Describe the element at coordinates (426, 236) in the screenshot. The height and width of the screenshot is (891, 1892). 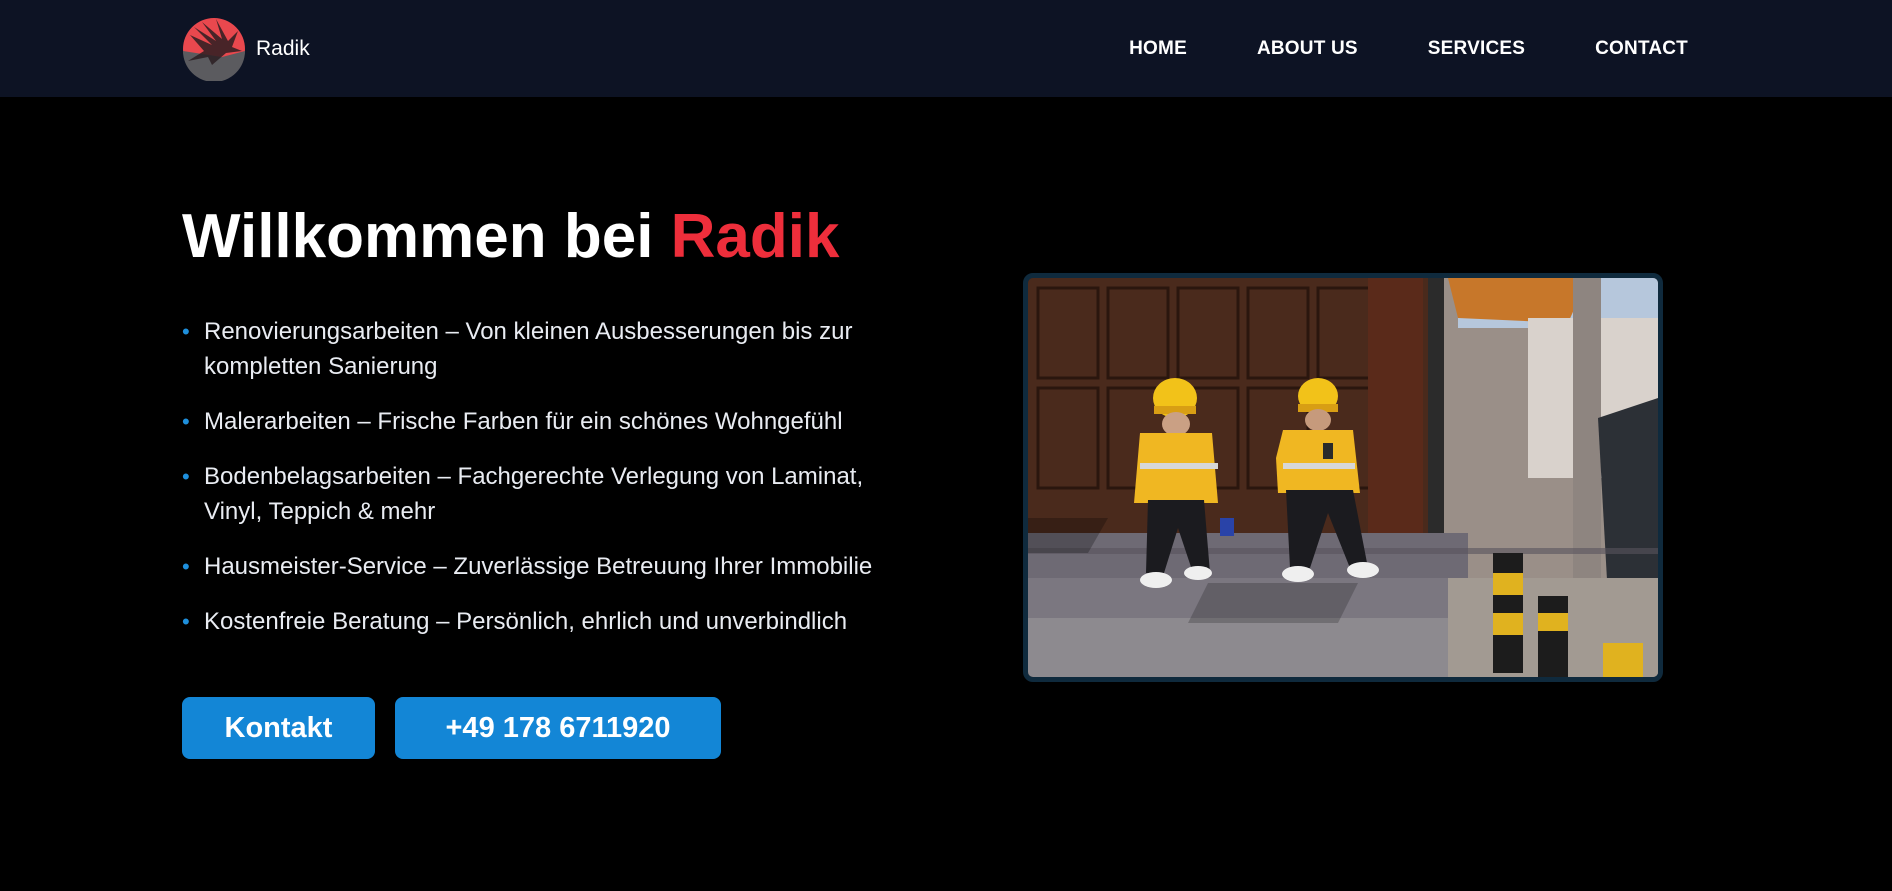
I see `hero-title-prefix: Willkommen bei` at that location.